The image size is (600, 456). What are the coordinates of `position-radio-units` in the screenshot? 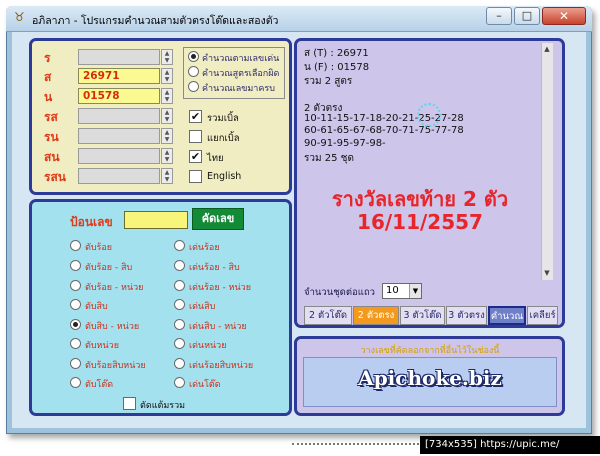 It's located at (75, 343).